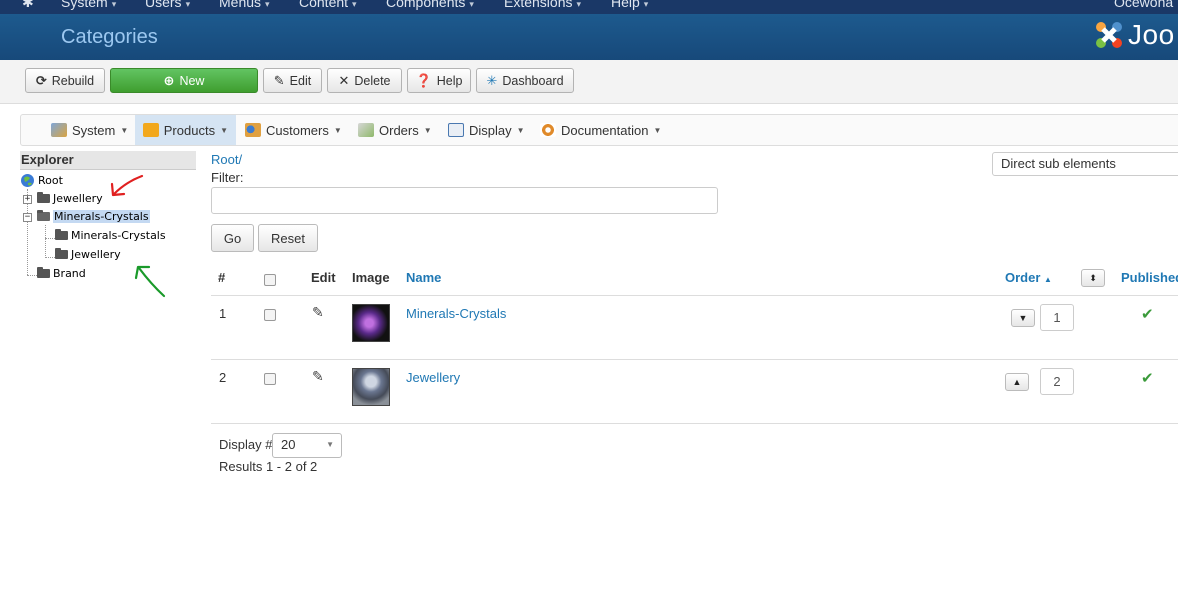  I want to click on menu-products: Products ▼, so click(185, 130).